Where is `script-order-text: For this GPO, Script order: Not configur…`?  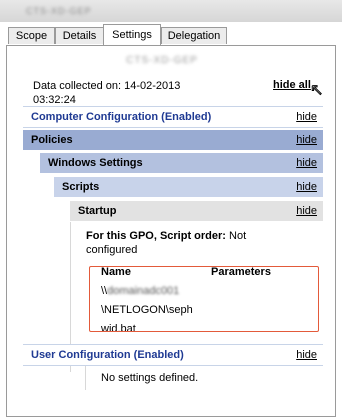
script-order-text: For this GPO, Script order: Not configur… is located at coordinates (186, 243).